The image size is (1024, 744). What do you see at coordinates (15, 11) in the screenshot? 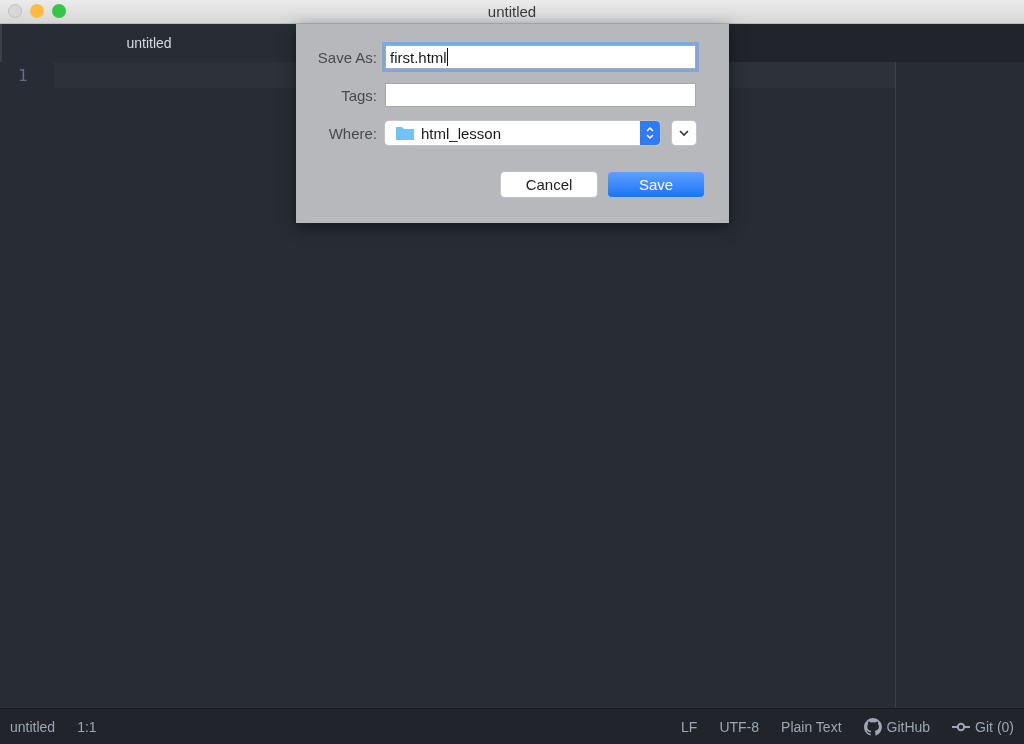
I see `close-button` at bounding box center [15, 11].